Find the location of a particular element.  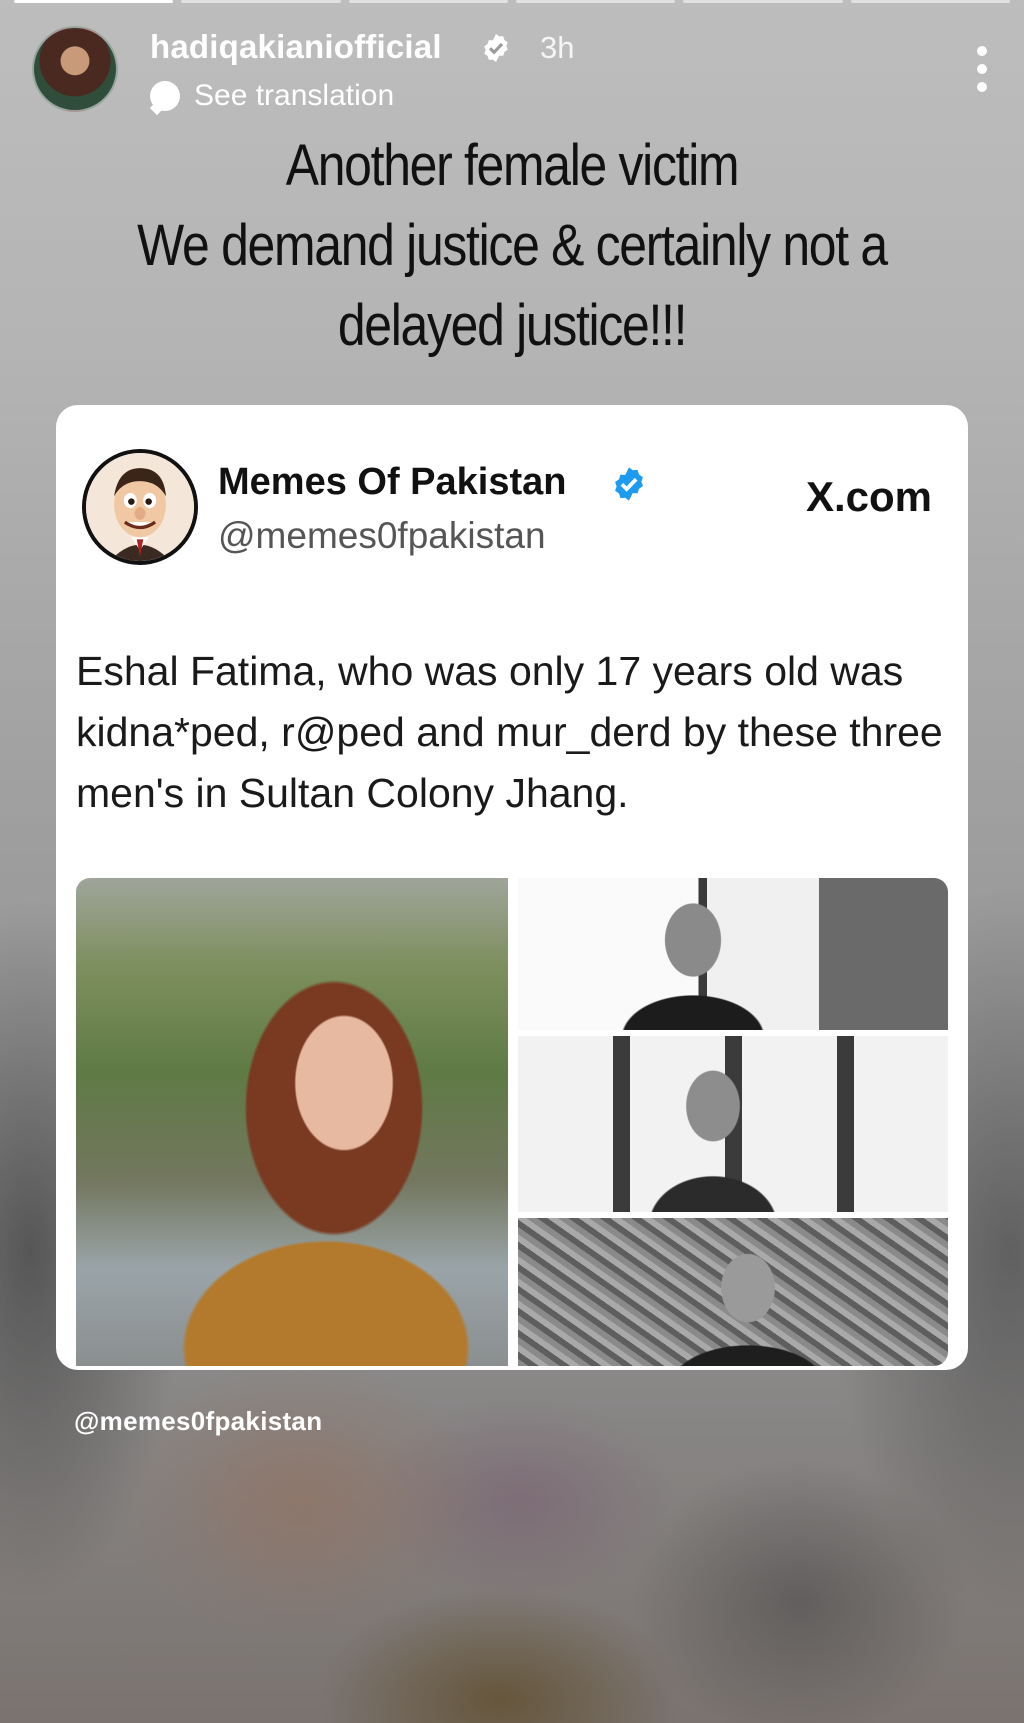

caption-line-2: We demand justice & certainly not a is located at coordinates (512, 245).